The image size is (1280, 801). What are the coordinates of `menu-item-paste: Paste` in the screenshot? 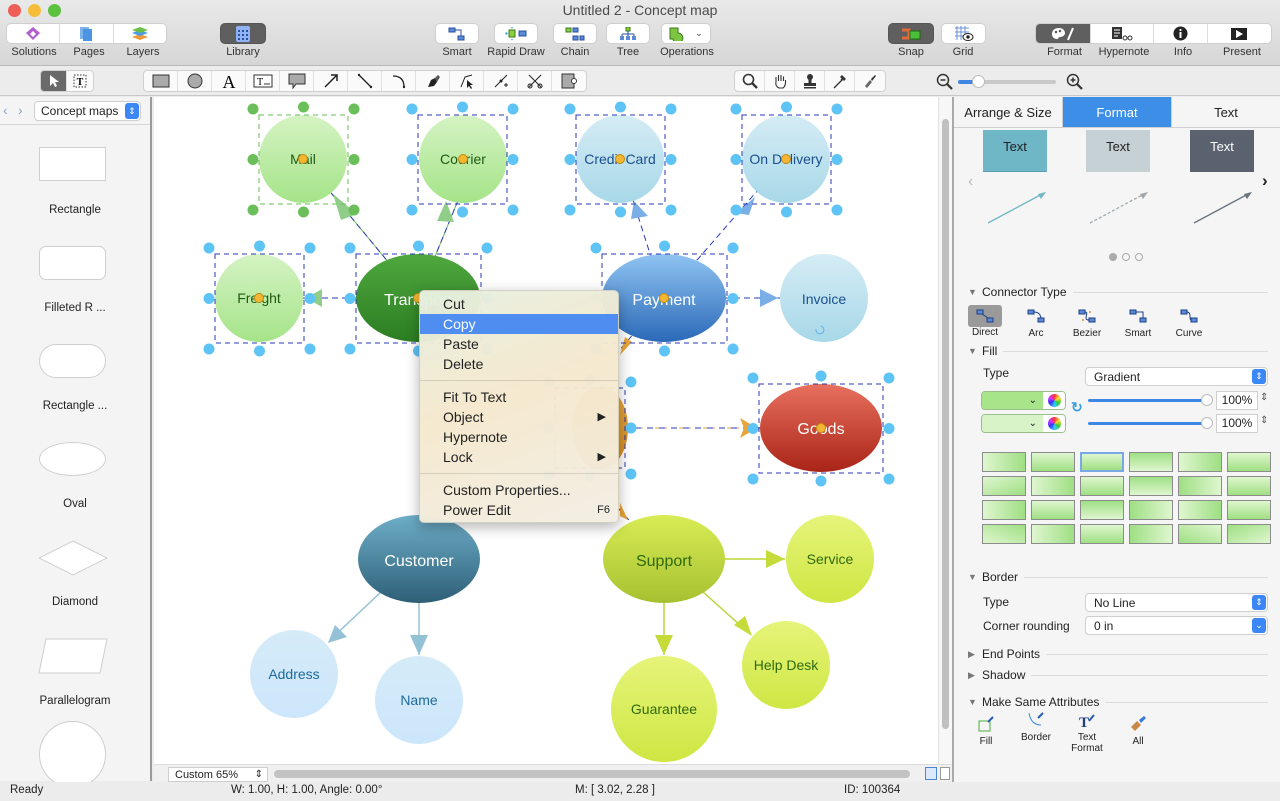 It's located at (519, 344).